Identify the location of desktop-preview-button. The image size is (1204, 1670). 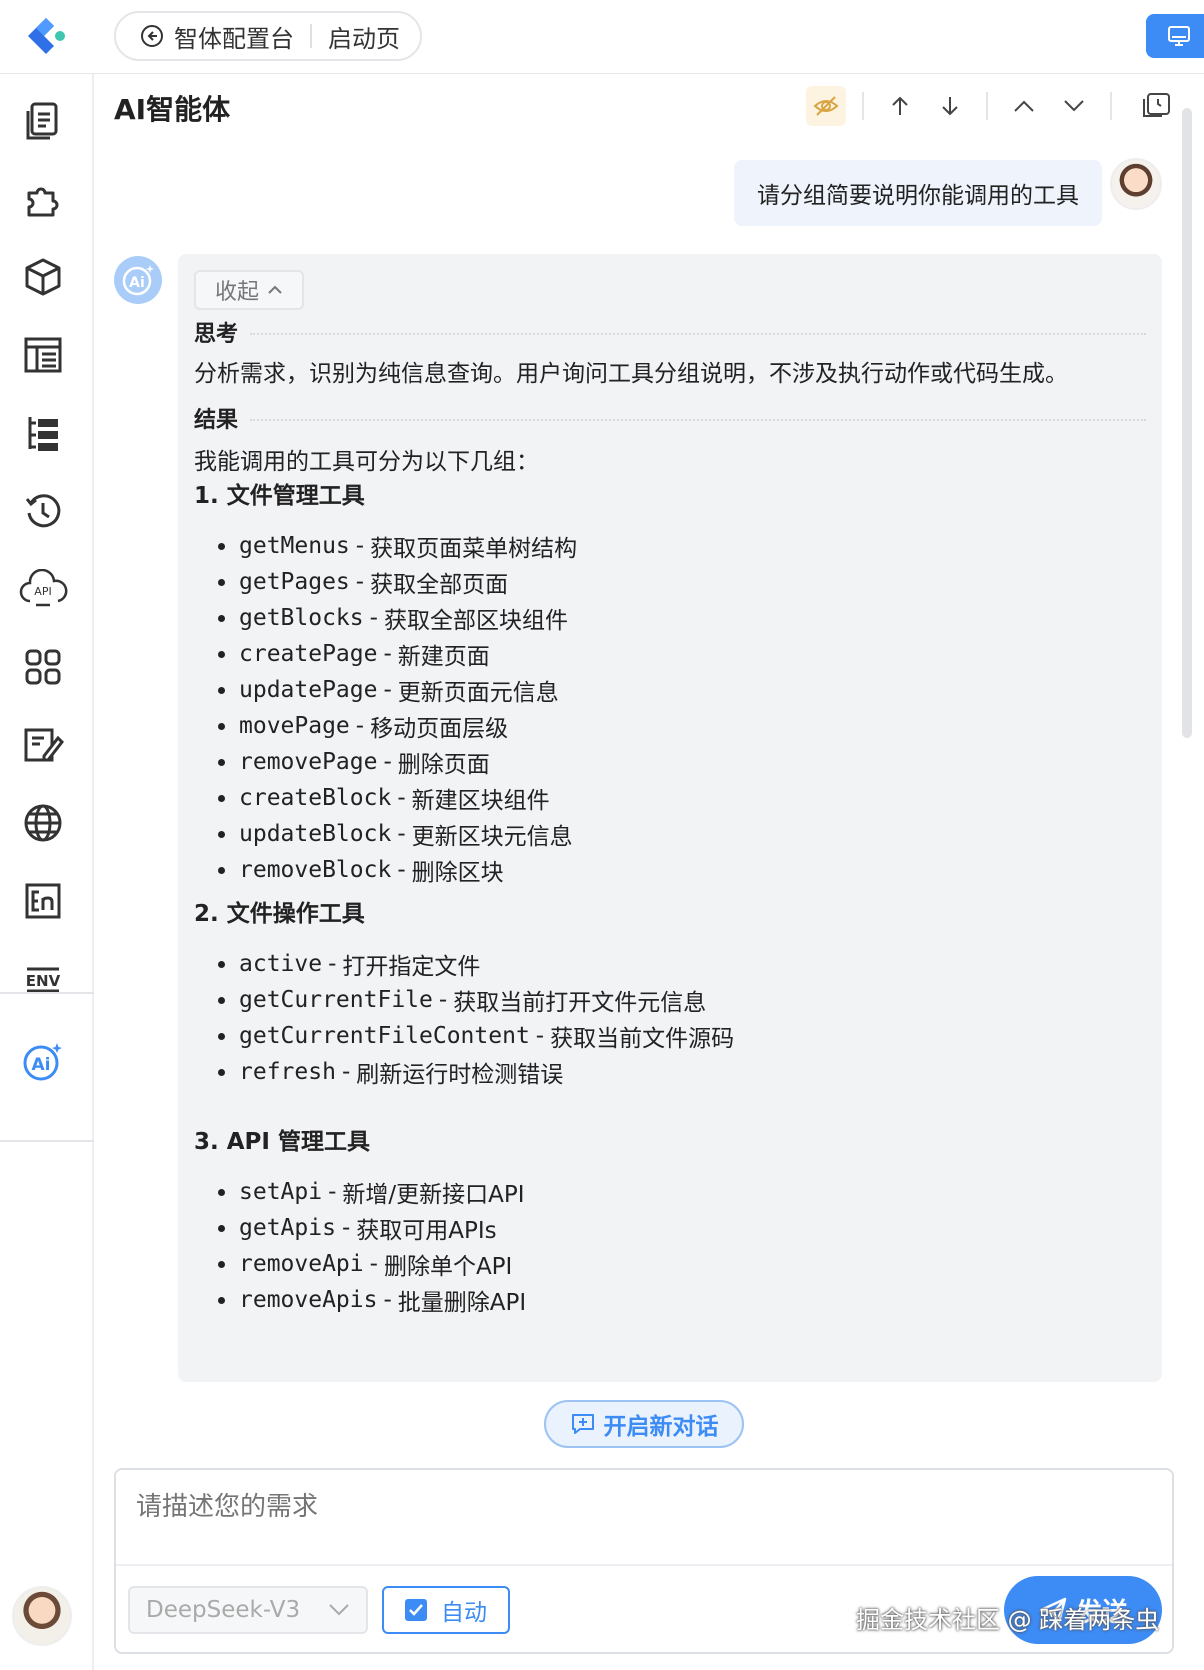
(1175, 36).